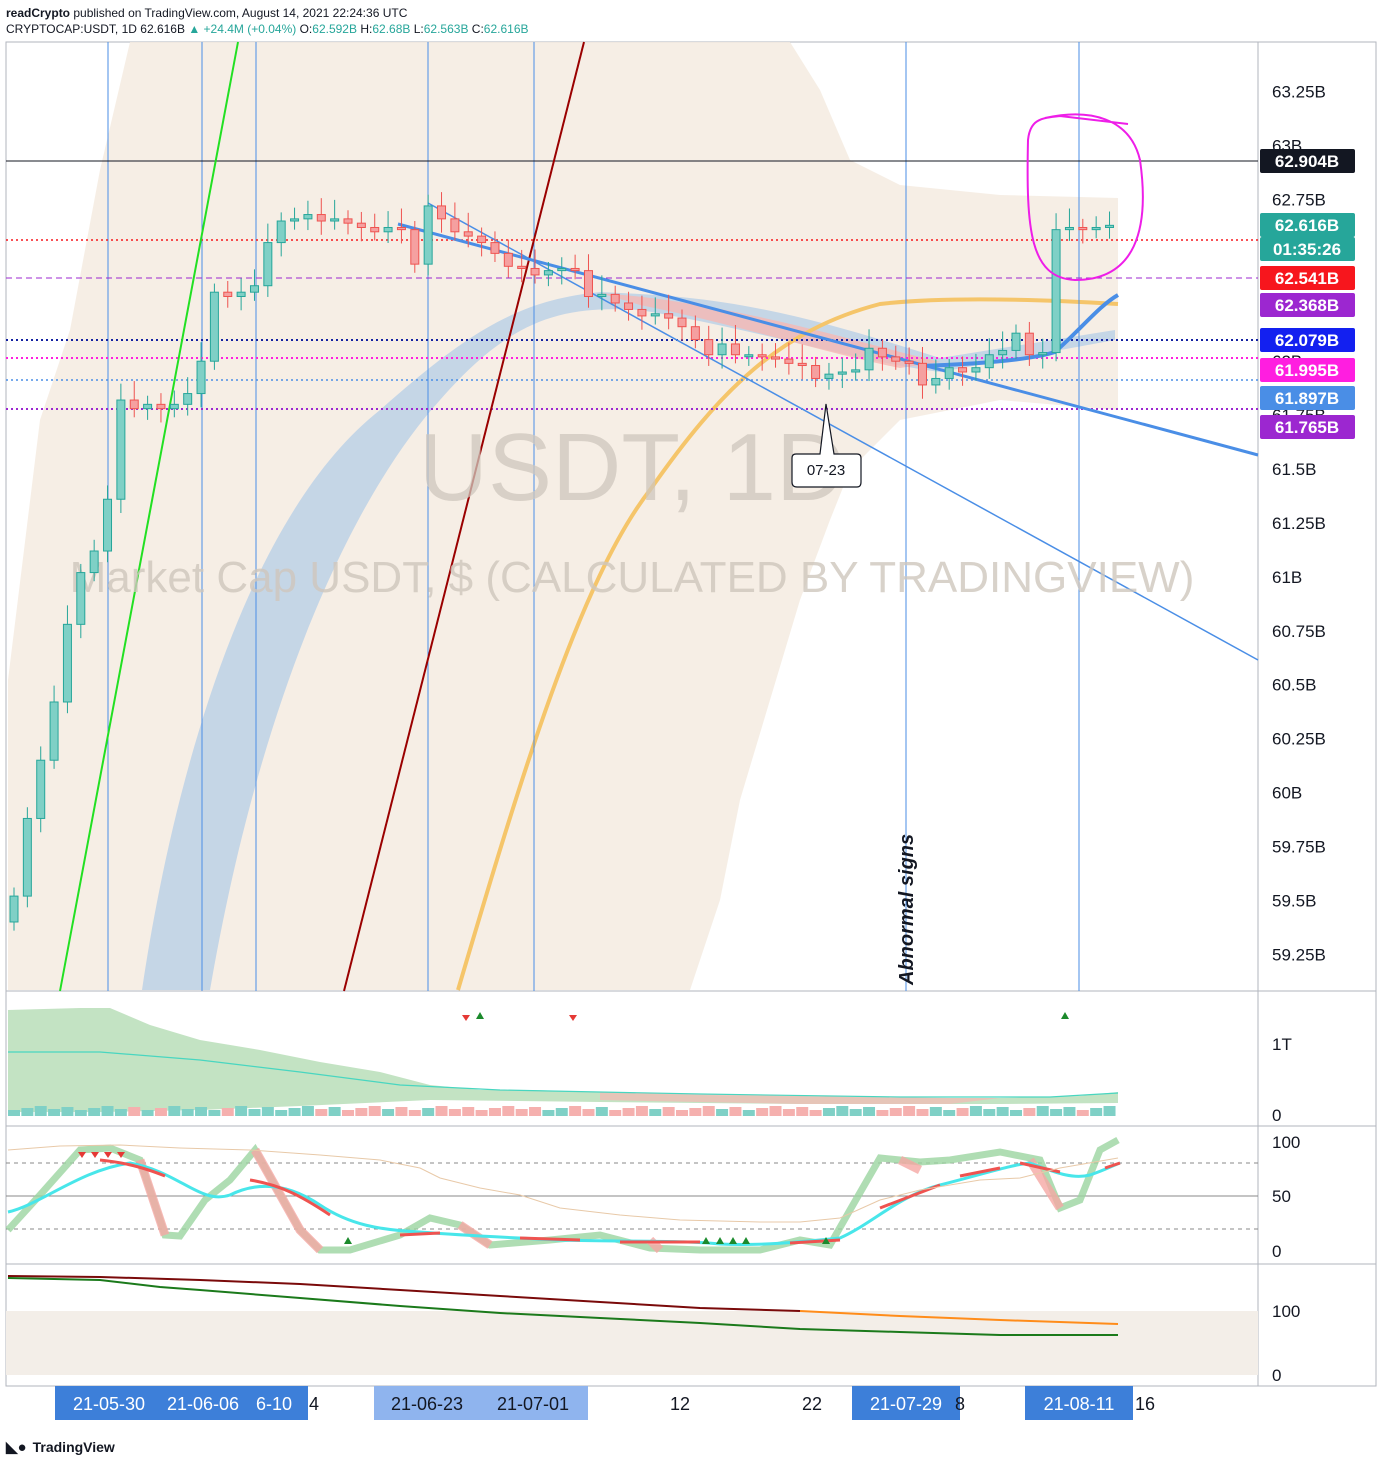 The image size is (1382, 1466). I want to click on tradingview-brand: ◣● TradingView, so click(60, 1447).